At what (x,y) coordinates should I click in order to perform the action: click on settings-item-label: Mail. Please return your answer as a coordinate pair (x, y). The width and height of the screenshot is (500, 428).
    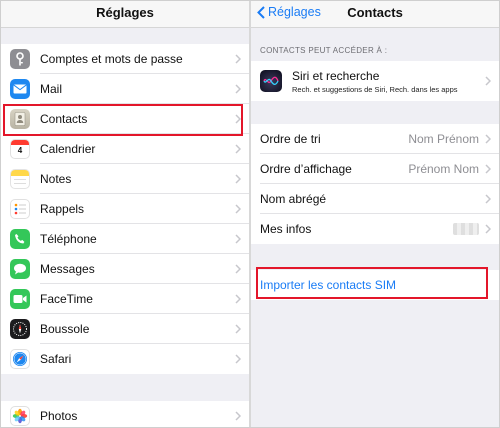
    Looking at the image, I should click on (51, 89).